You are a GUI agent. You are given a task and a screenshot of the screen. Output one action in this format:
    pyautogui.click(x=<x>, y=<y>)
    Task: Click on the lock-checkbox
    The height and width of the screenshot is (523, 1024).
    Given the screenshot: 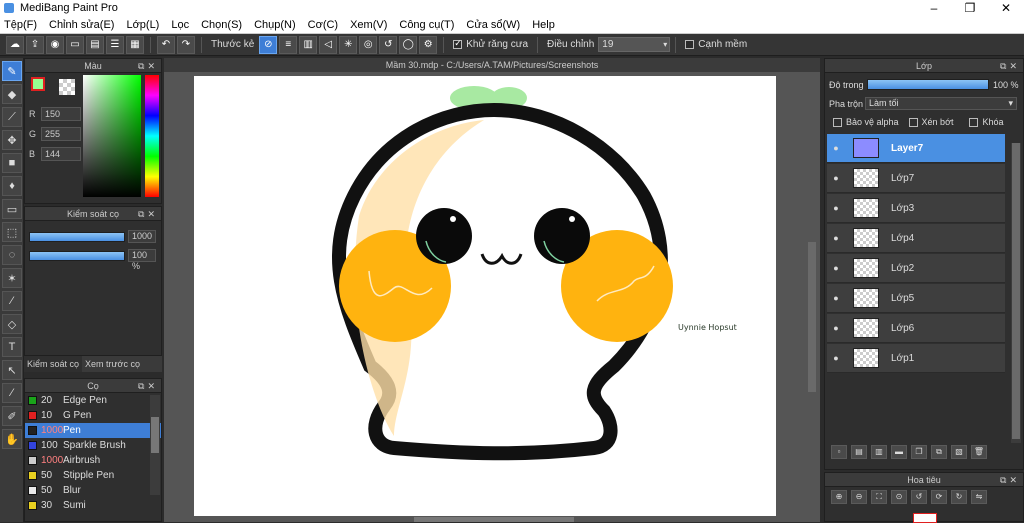 What is the action you would take?
    pyautogui.click(x=974, y=123)
    